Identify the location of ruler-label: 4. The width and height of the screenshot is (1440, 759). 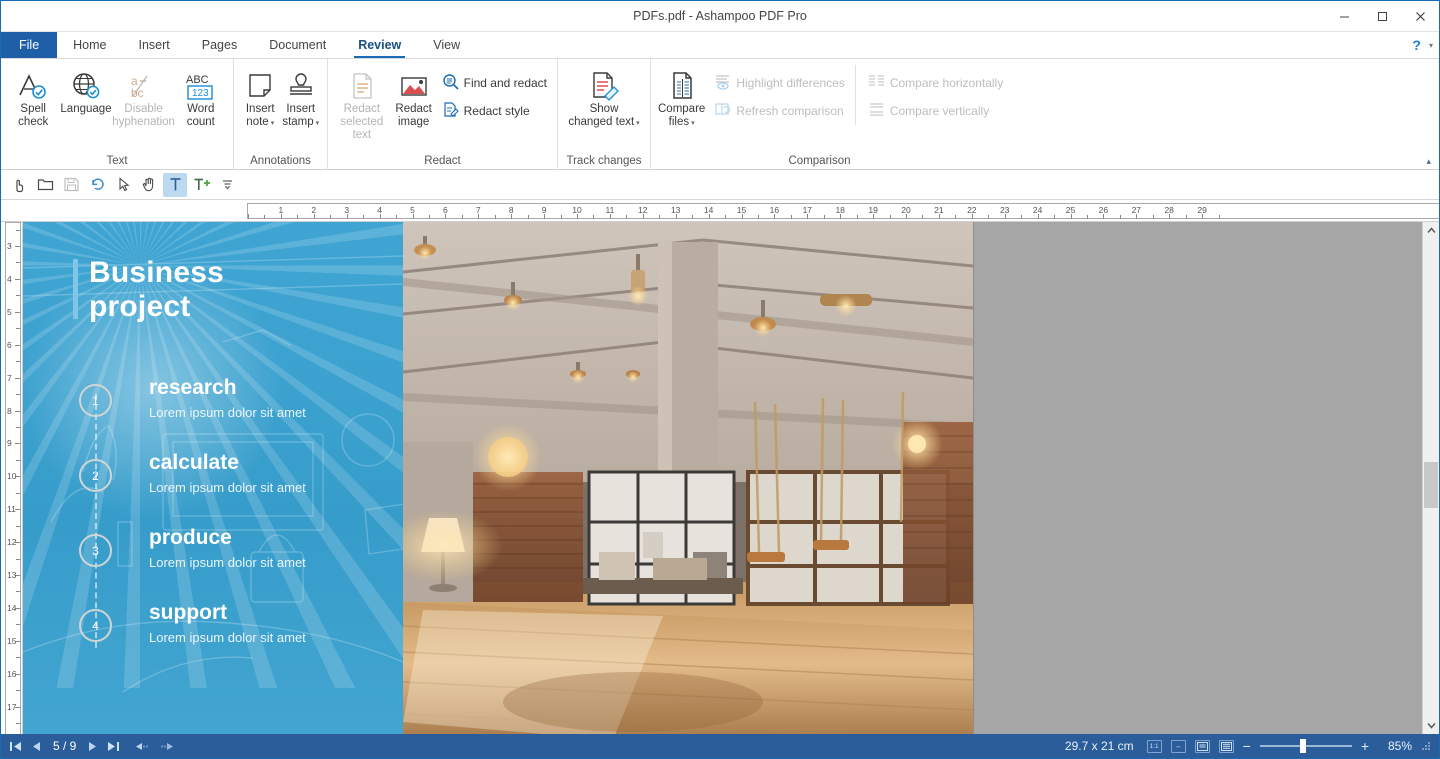
(9, 278).